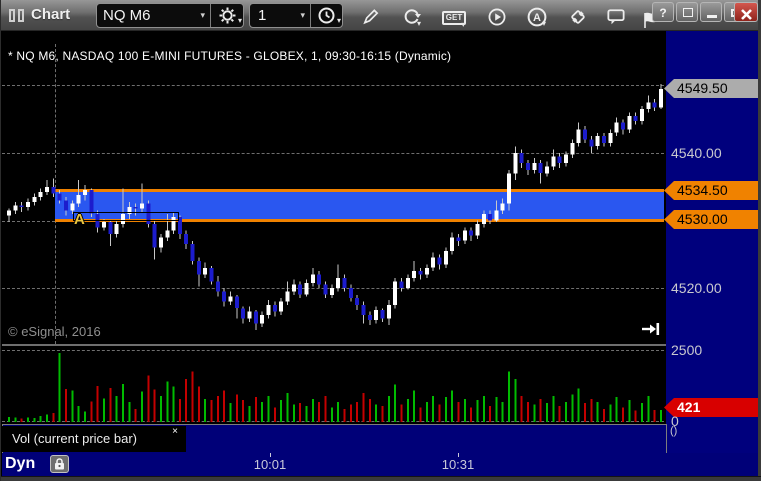  What do you see at coordinates (170, 15) in the screenshot?
I see `symbol-group: NQ M6 ▾ ▾` at bounding box center [170, 15].